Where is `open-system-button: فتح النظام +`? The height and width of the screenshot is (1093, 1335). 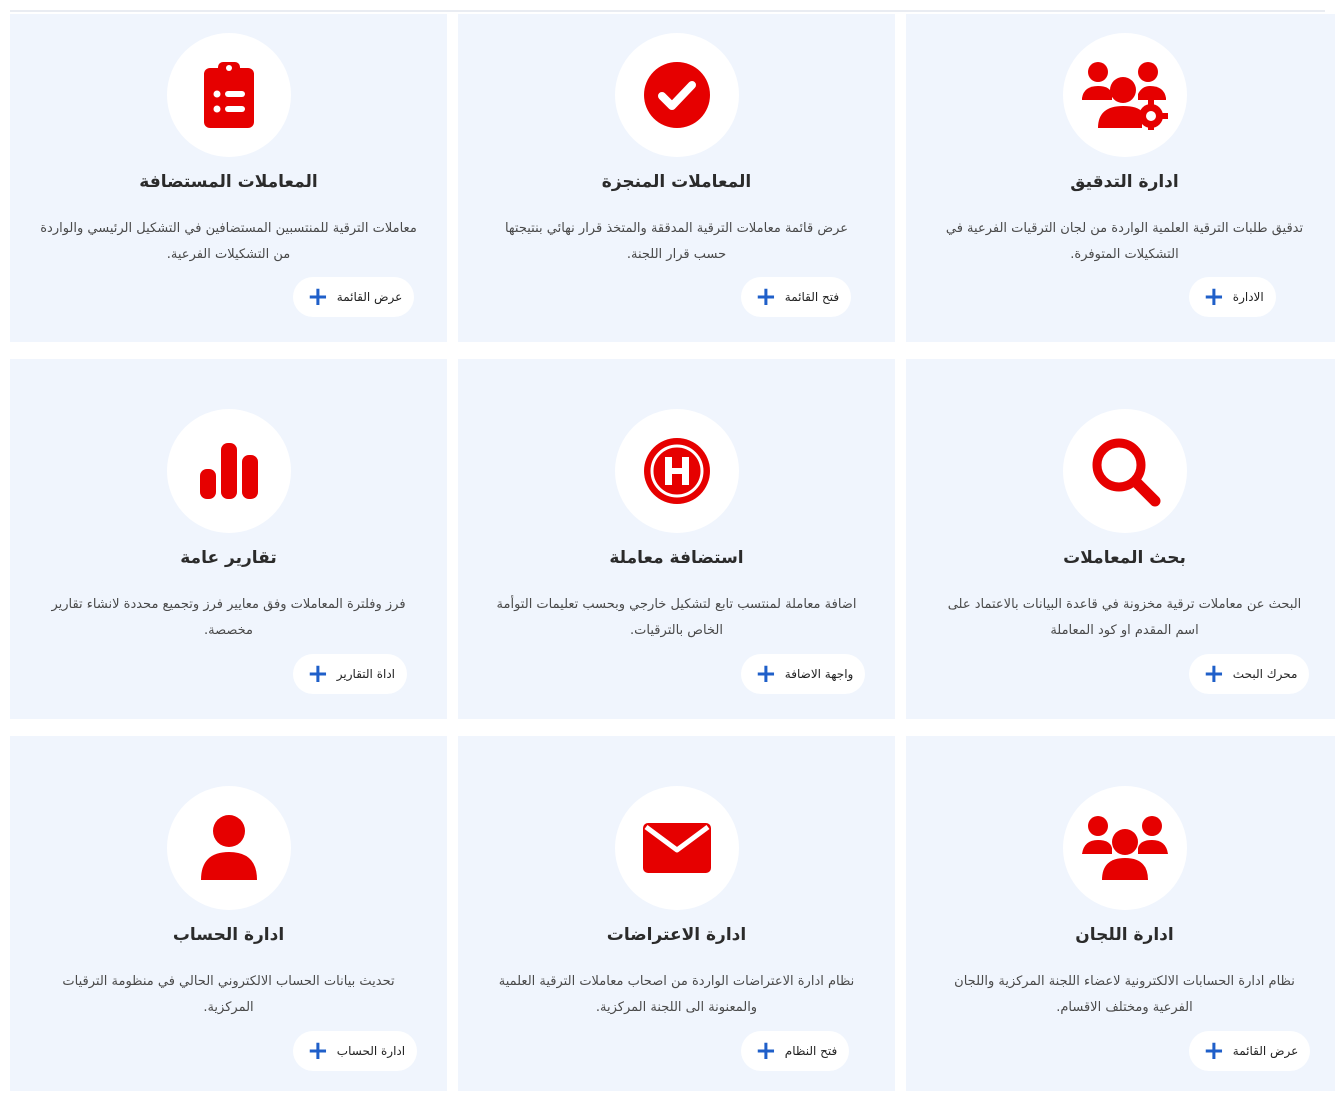
open-system-button: فتح النظام + is located at coordinates (795, 1051).